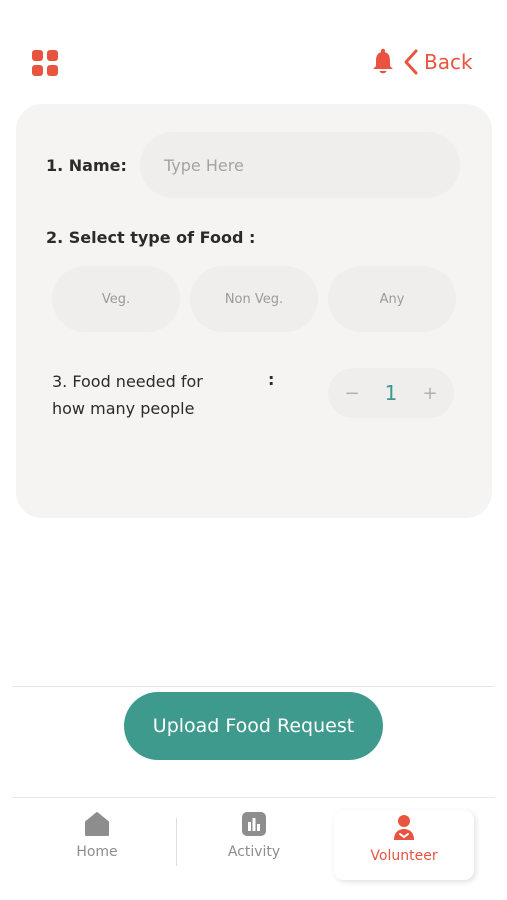 The width and height of the screenshot is (507, 900). Describe the element at coordinates (176, 842) in the screenshot. I see `nav-separator` at that location.